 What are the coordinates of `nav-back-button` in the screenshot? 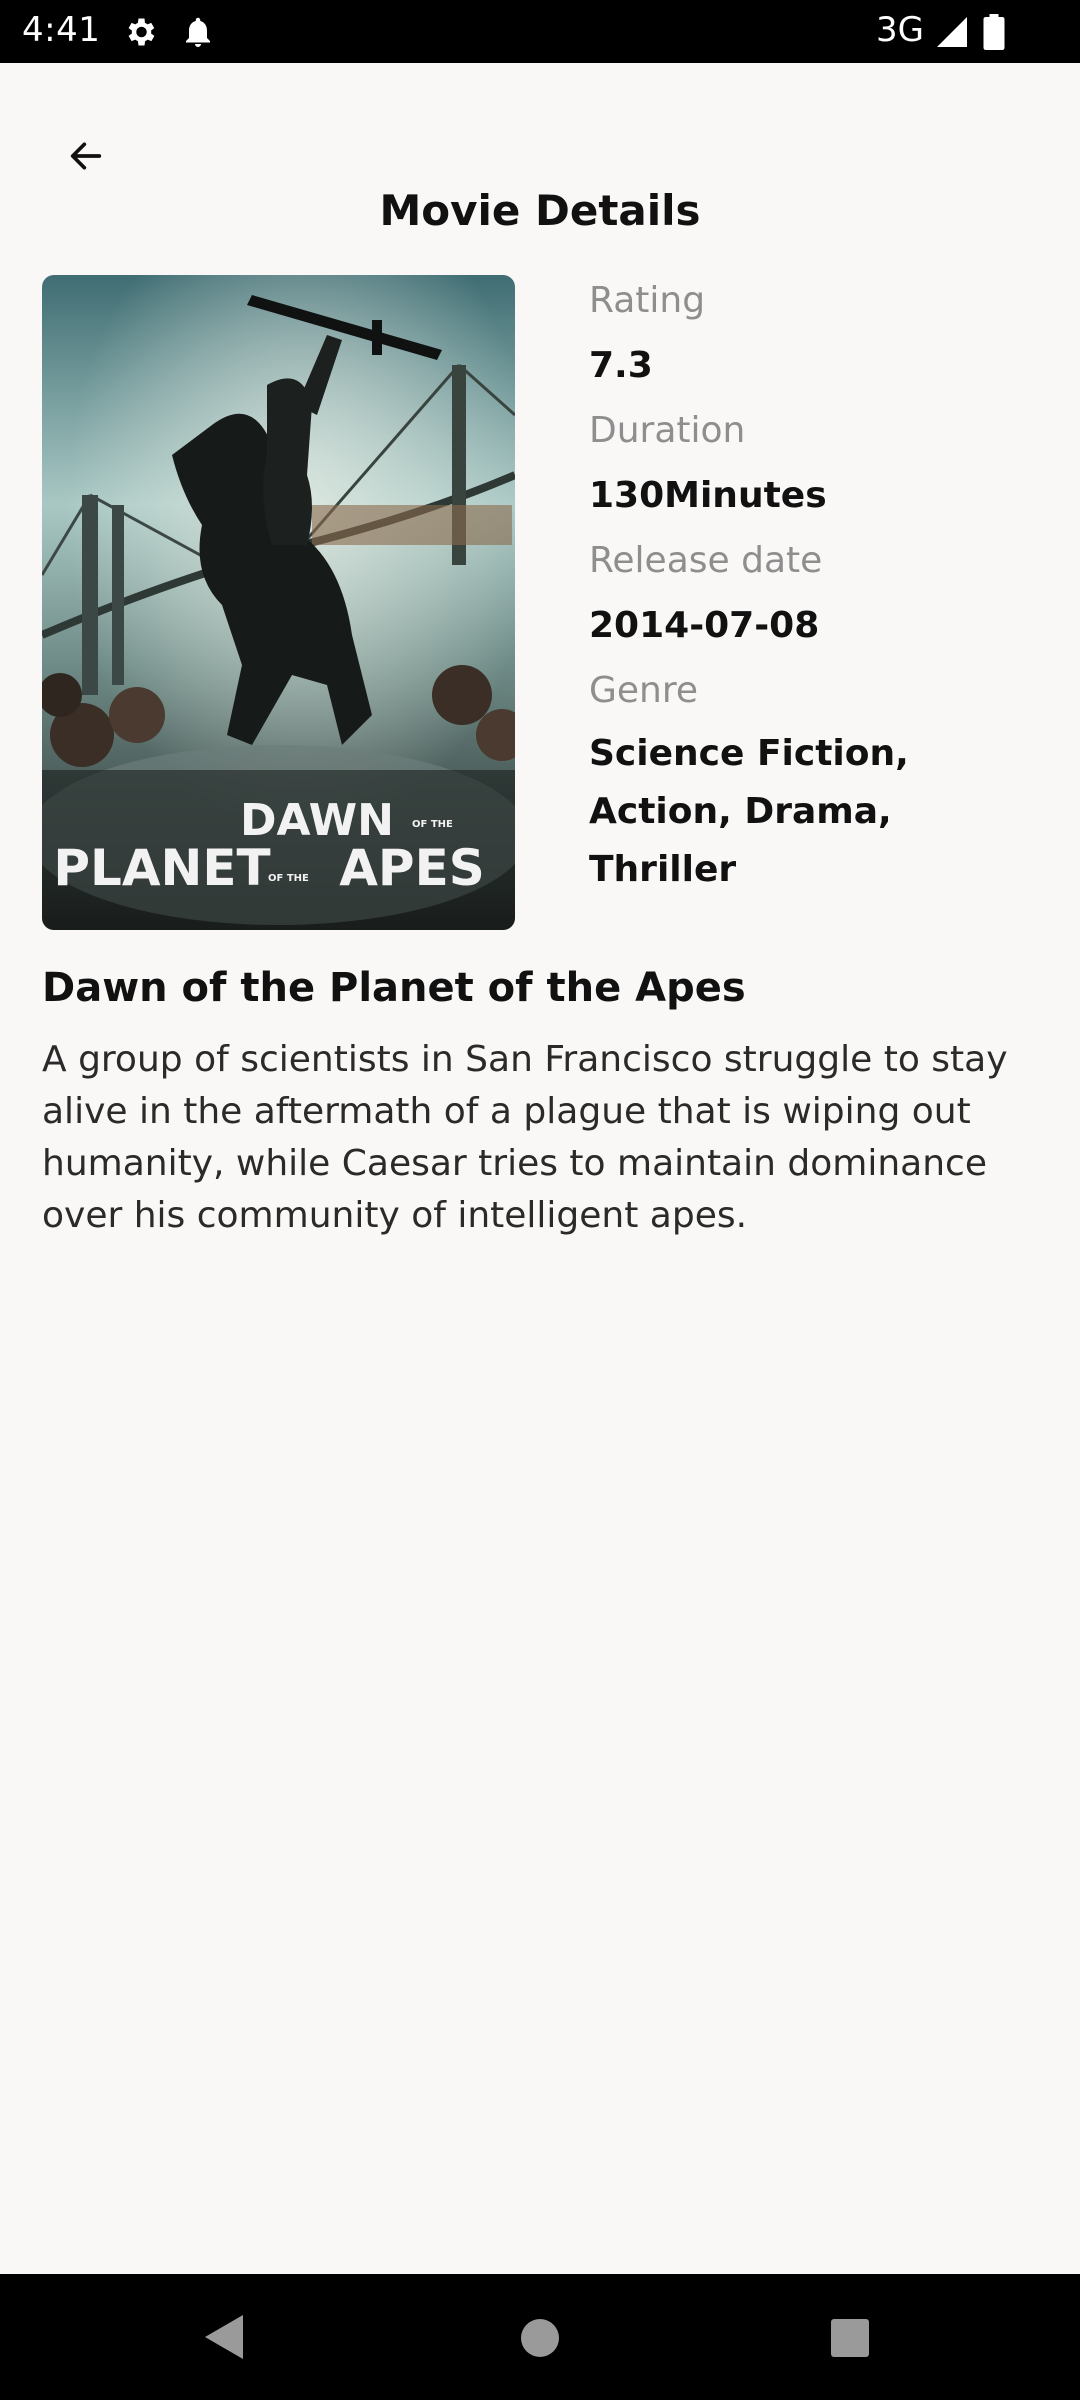 It's located at (224, 2339).